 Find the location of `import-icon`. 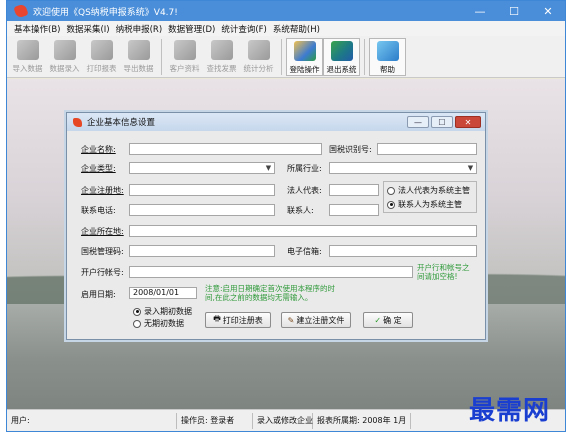

import-icon is located at coordinates (27, 50).